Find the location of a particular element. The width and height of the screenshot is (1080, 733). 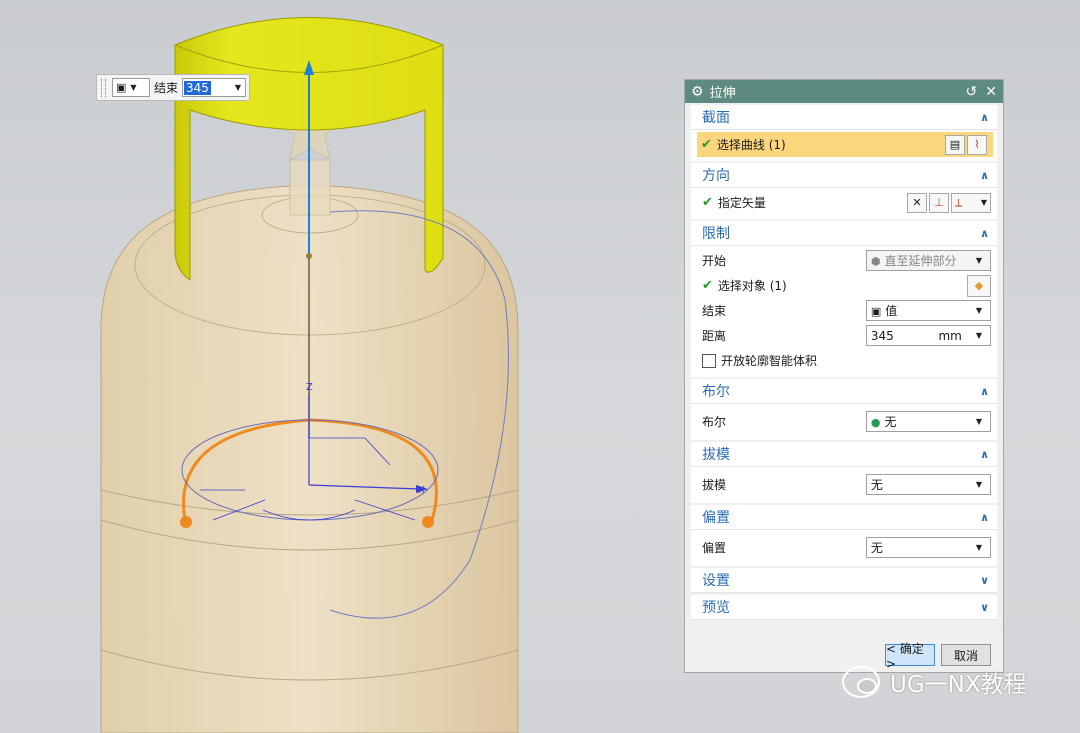

section-header-draft: 拔模 ∧ is located at coordinates (844, 454).